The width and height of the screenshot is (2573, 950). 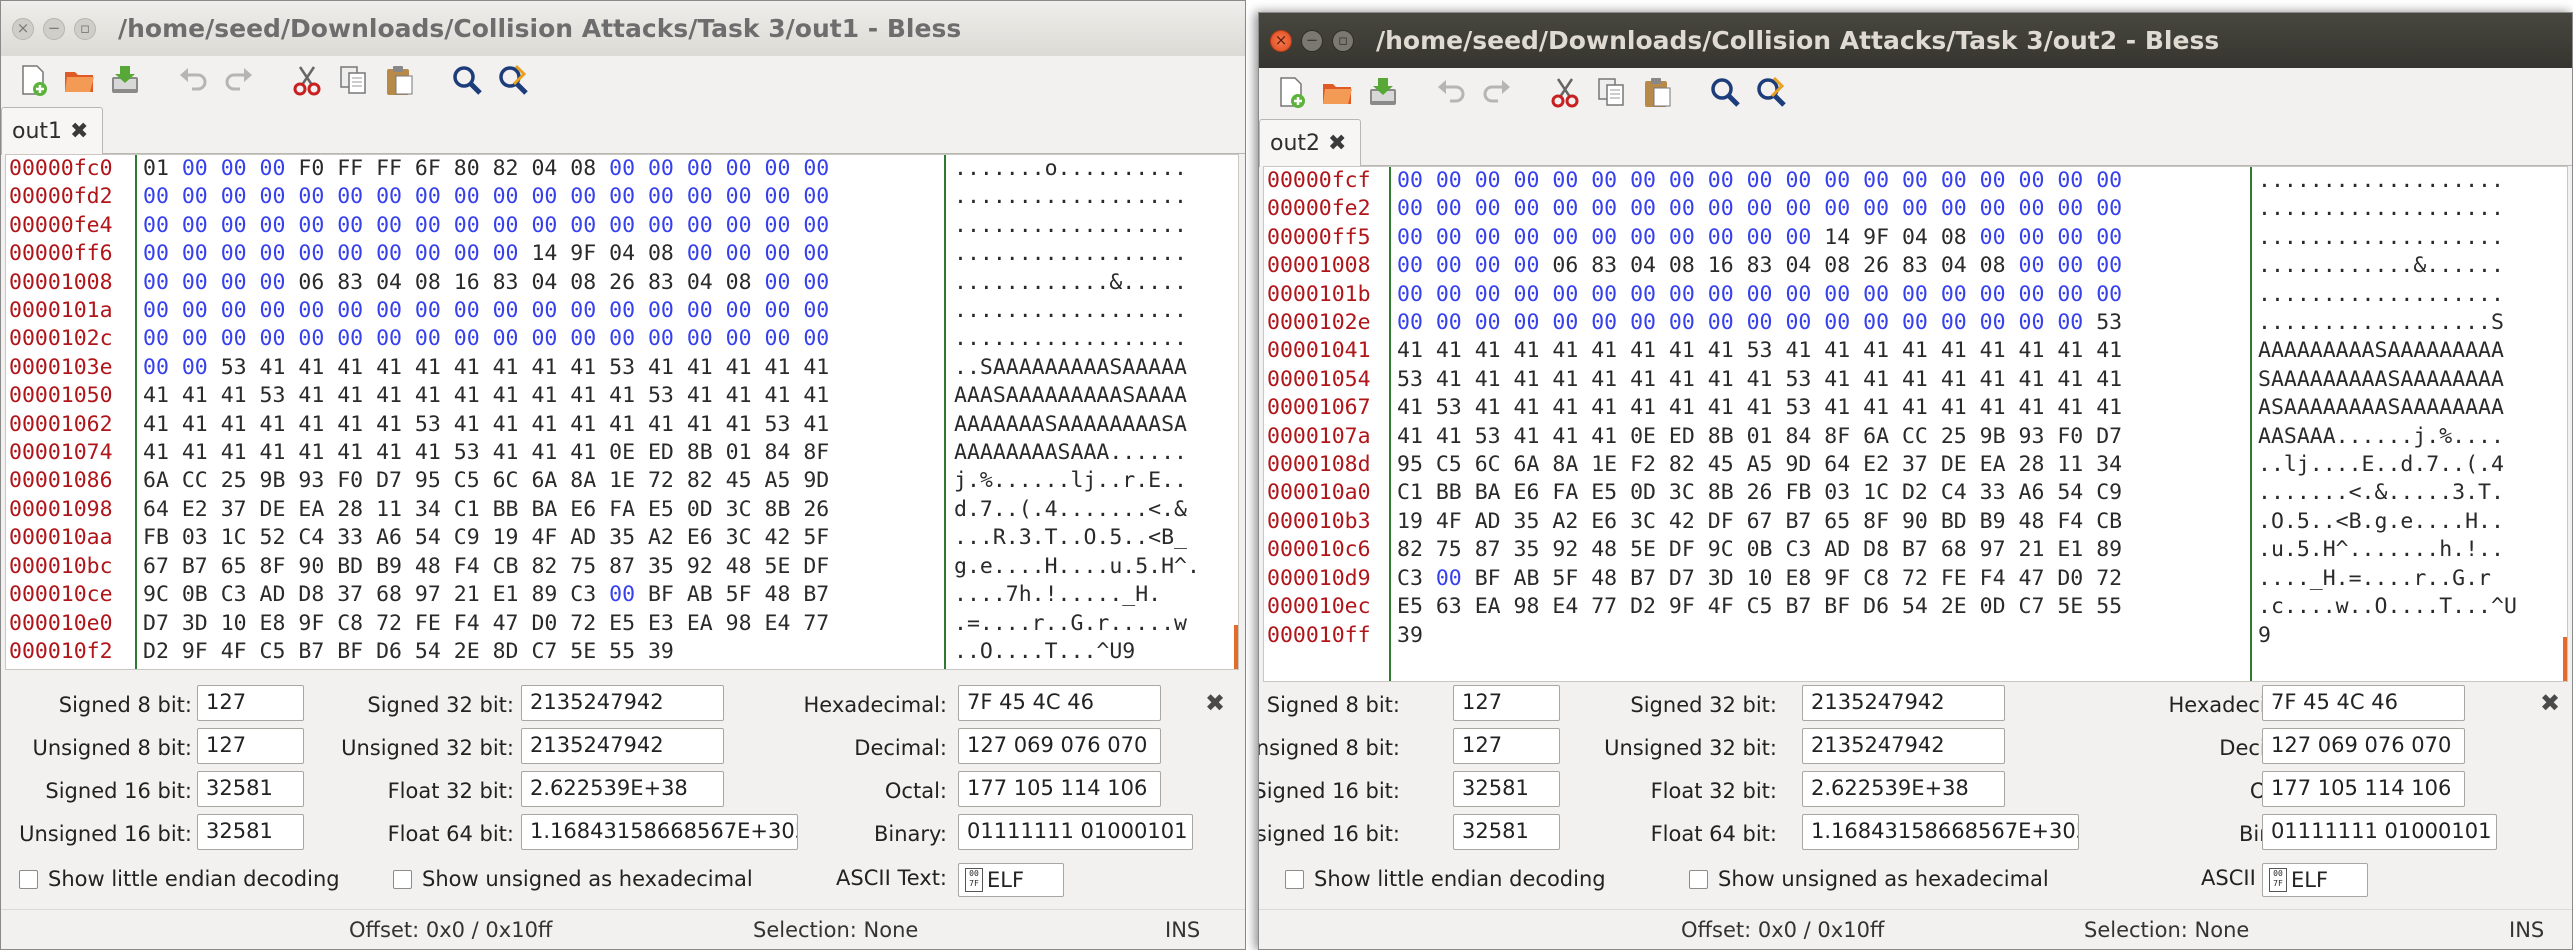 I want to click on hex-byte: 0D, so click(x=1993, y=606).